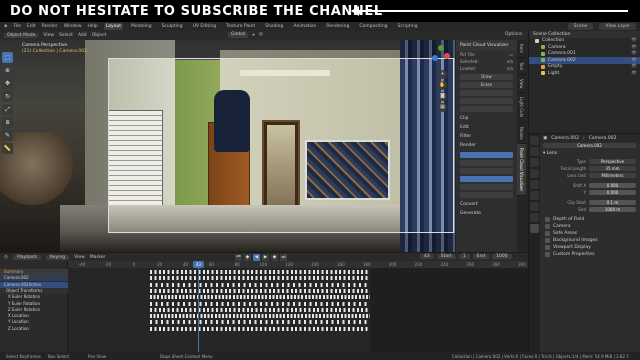  I want to click on jump-end-icon: ⏭, so click(283, 257).